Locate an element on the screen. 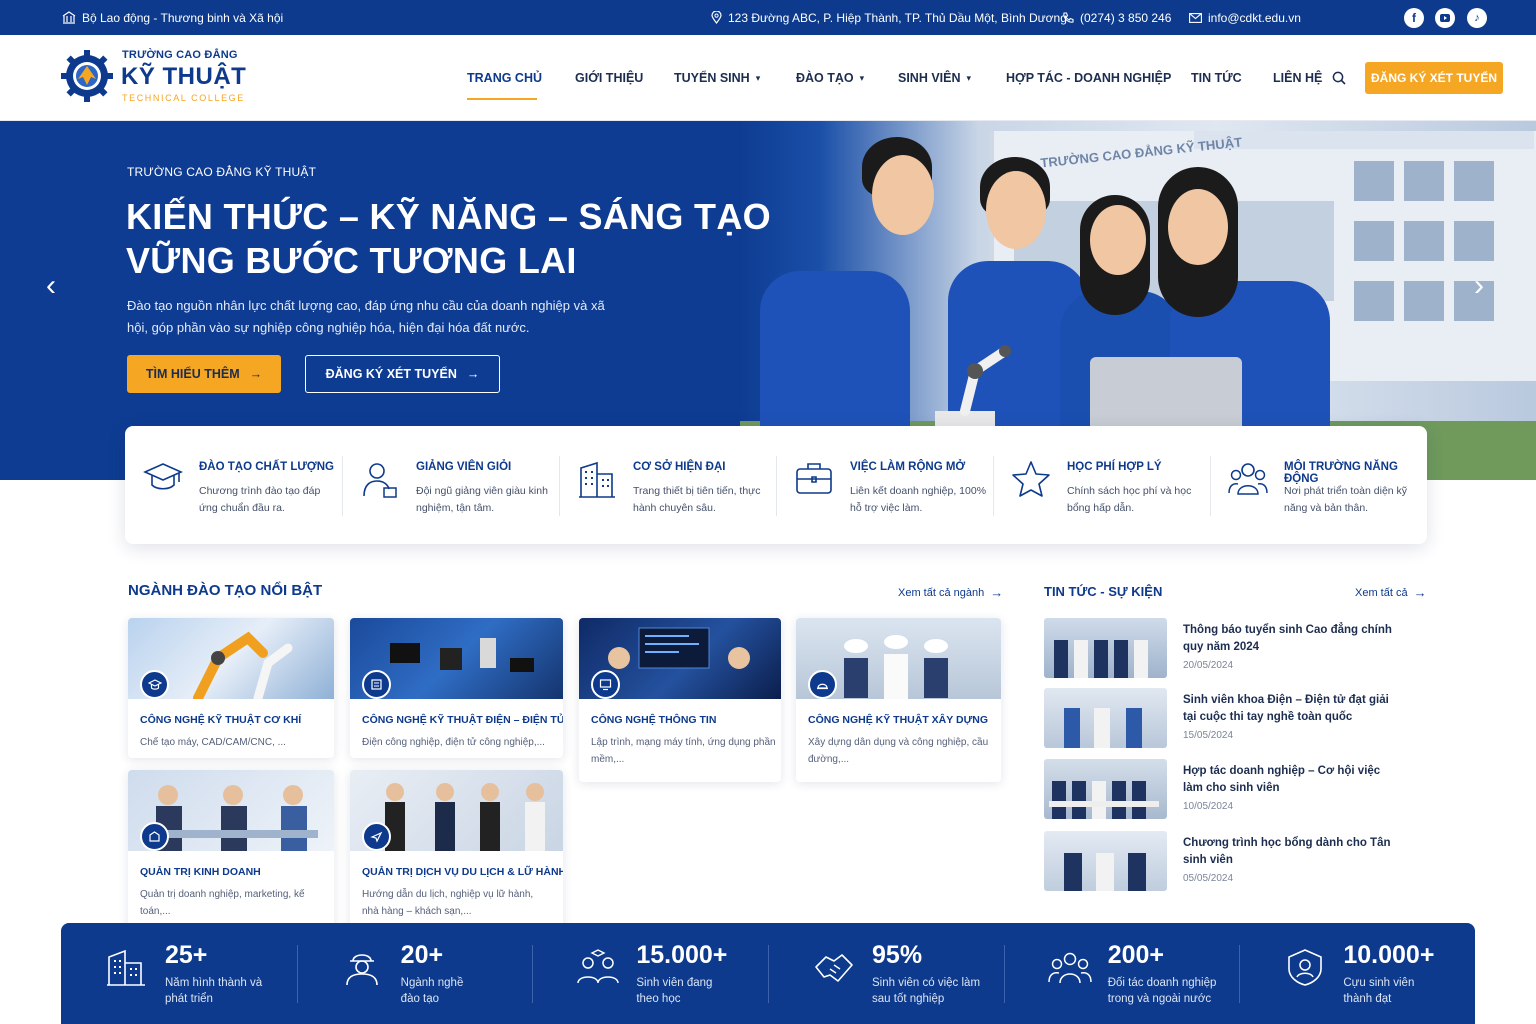 This screenshot has width=1536, height=1024. nav-admissions: TUYỂN SINH ▾ is located at coordinates (717, 78).